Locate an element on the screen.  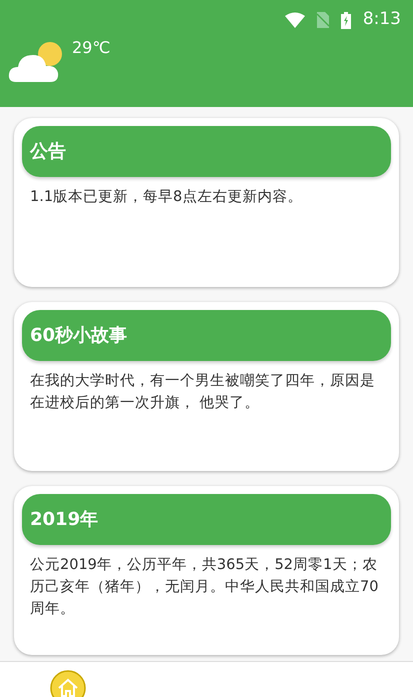
card-text: 1.1版本已更新，每早8点左右更新内容。 is located at coordinates (166, 197).